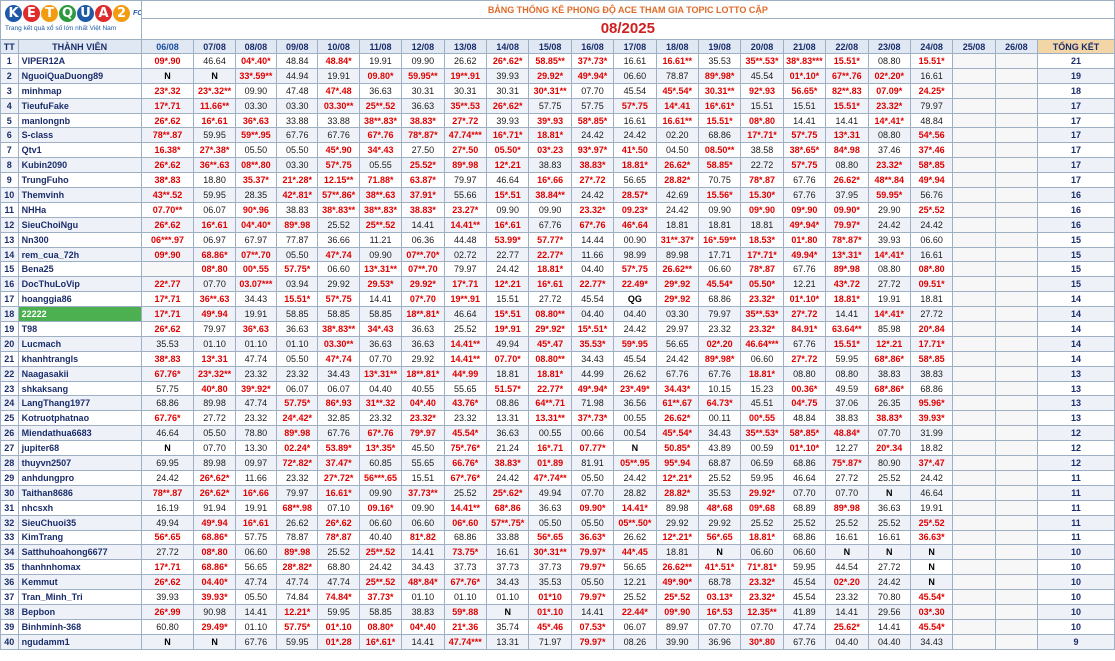 The width and height of the screenshot is (1115, 661). Describe the element at coordinates (677, 75) in the screenshot. I see `day-cell: 78.87` at that location.